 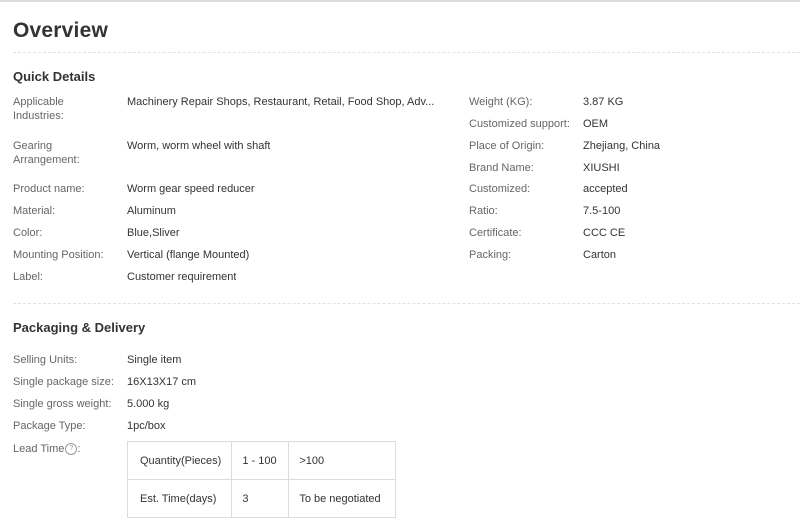 What do you see at coordinates (45, 360) in the screenshot?
I see `packaging-label-selling-units: Selling Units:` at bounding box center [45, 360].